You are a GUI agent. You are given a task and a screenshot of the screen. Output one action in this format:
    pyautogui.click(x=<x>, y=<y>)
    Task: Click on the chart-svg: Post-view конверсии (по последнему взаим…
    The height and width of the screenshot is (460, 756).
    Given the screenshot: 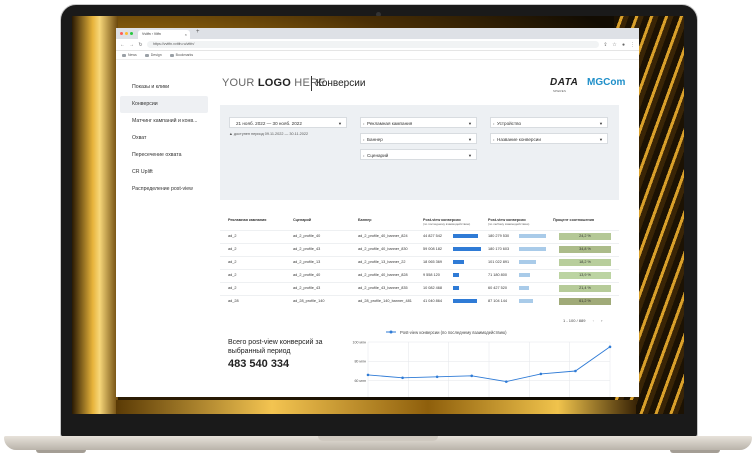 What is the action you would take?
    pyautogui.click(x=482, y=363)
    